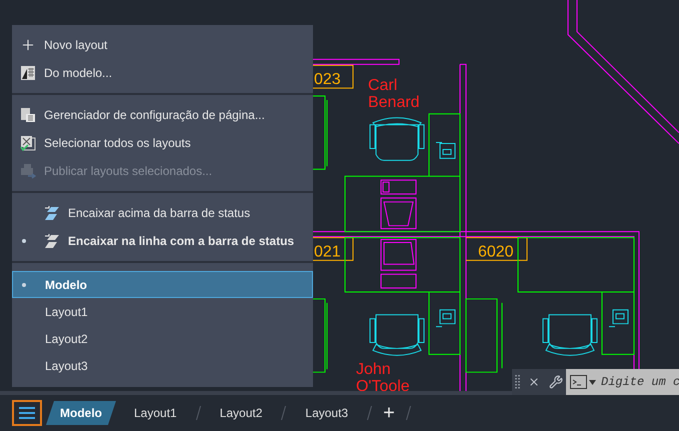  Describe the element at coordinates (162, 143) in the screenshot. I see `menu-item: Selecionar todos os layouts` at that location.